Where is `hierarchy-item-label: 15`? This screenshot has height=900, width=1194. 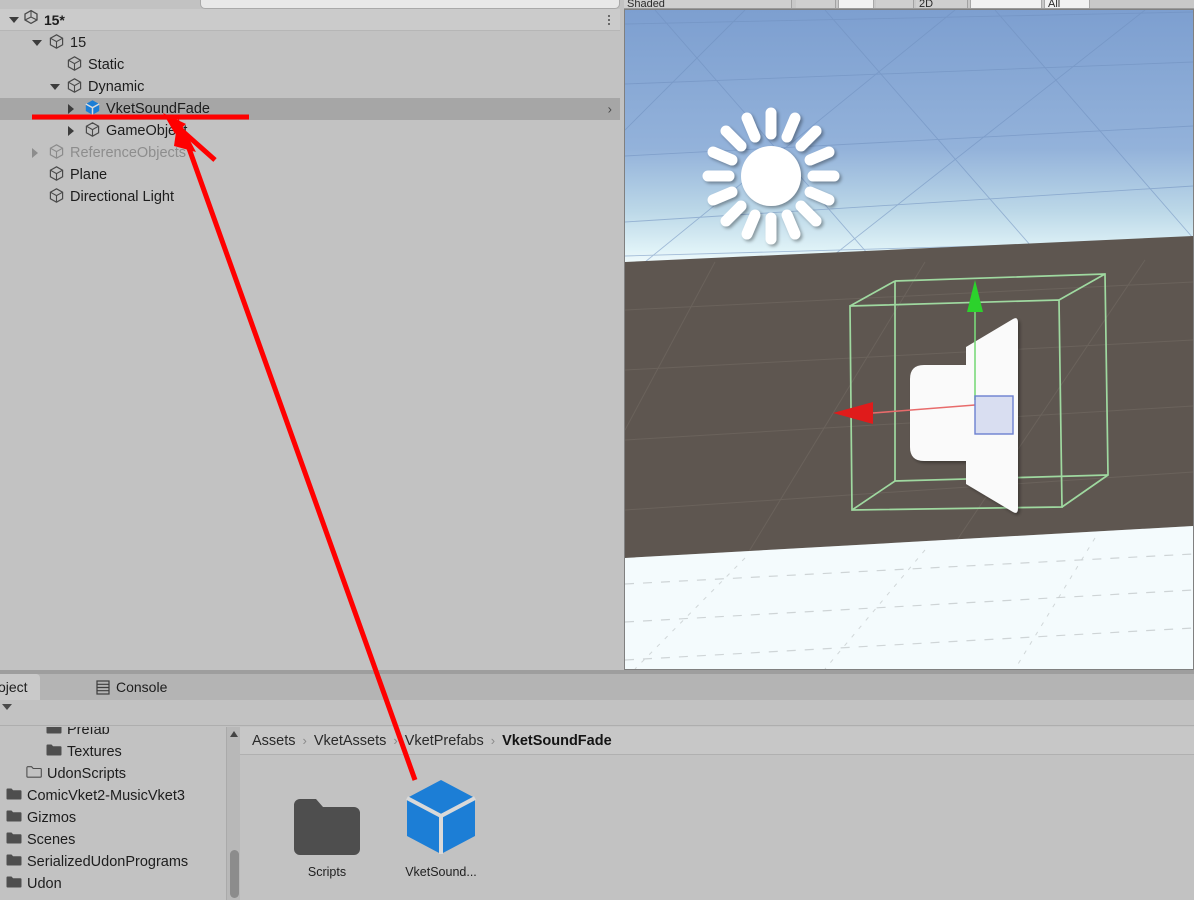
hierarchy-item-label: 15 is located at coordinates (78, 42).